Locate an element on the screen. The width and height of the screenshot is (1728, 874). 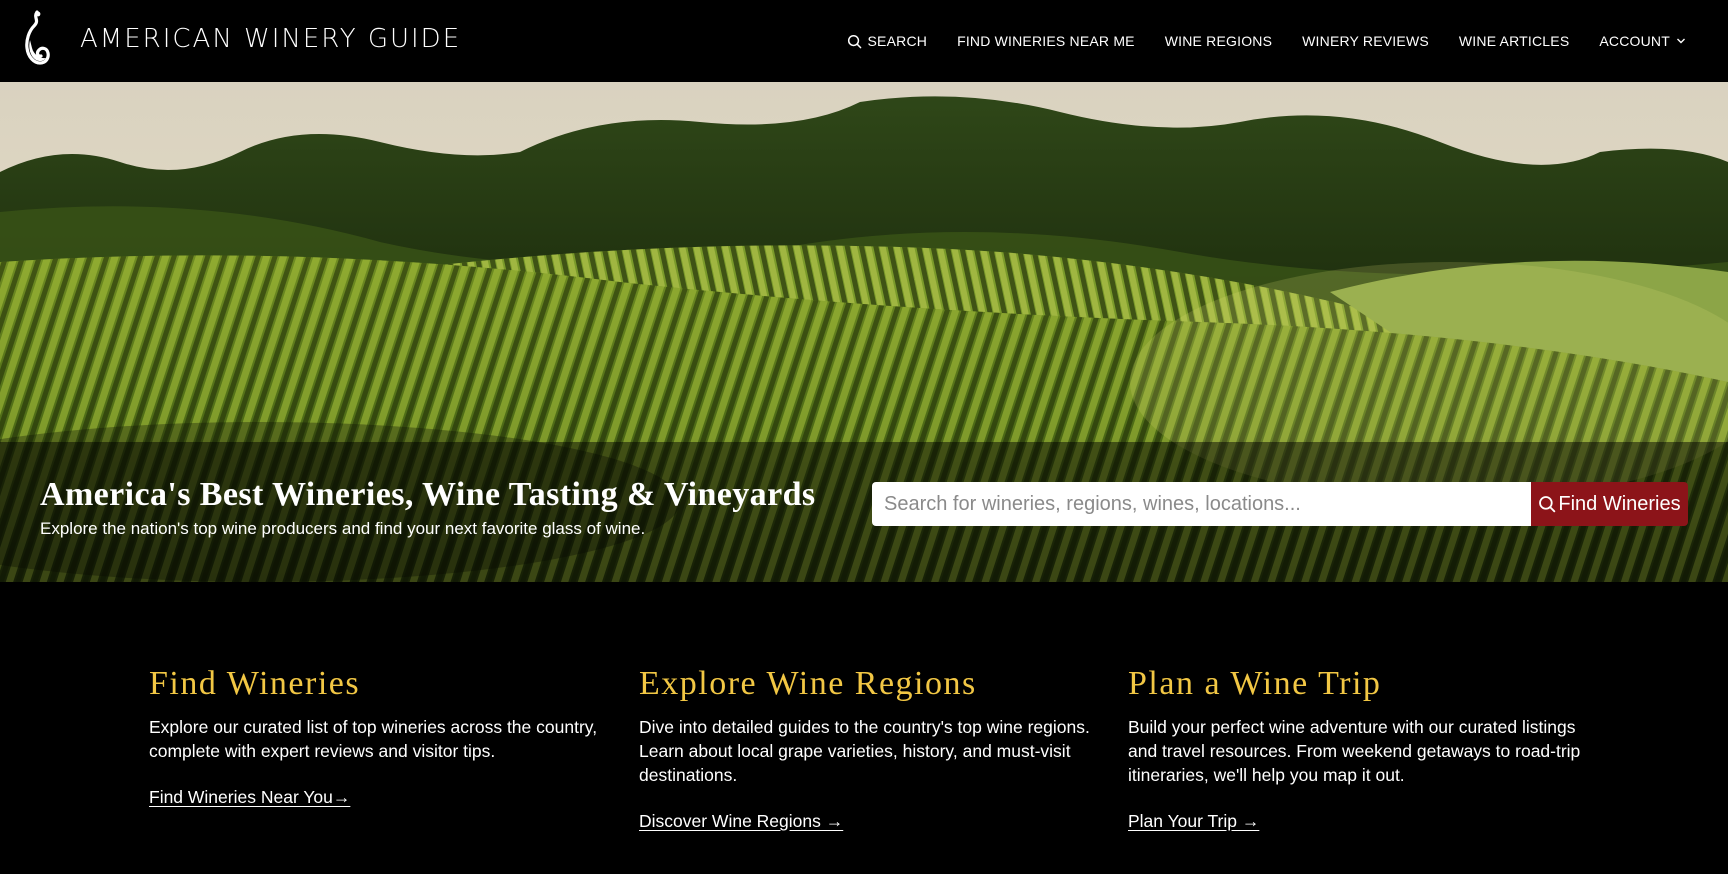
discover-wine-regions-link: Discover Wine Regions → is located at coordinates (741, 821).